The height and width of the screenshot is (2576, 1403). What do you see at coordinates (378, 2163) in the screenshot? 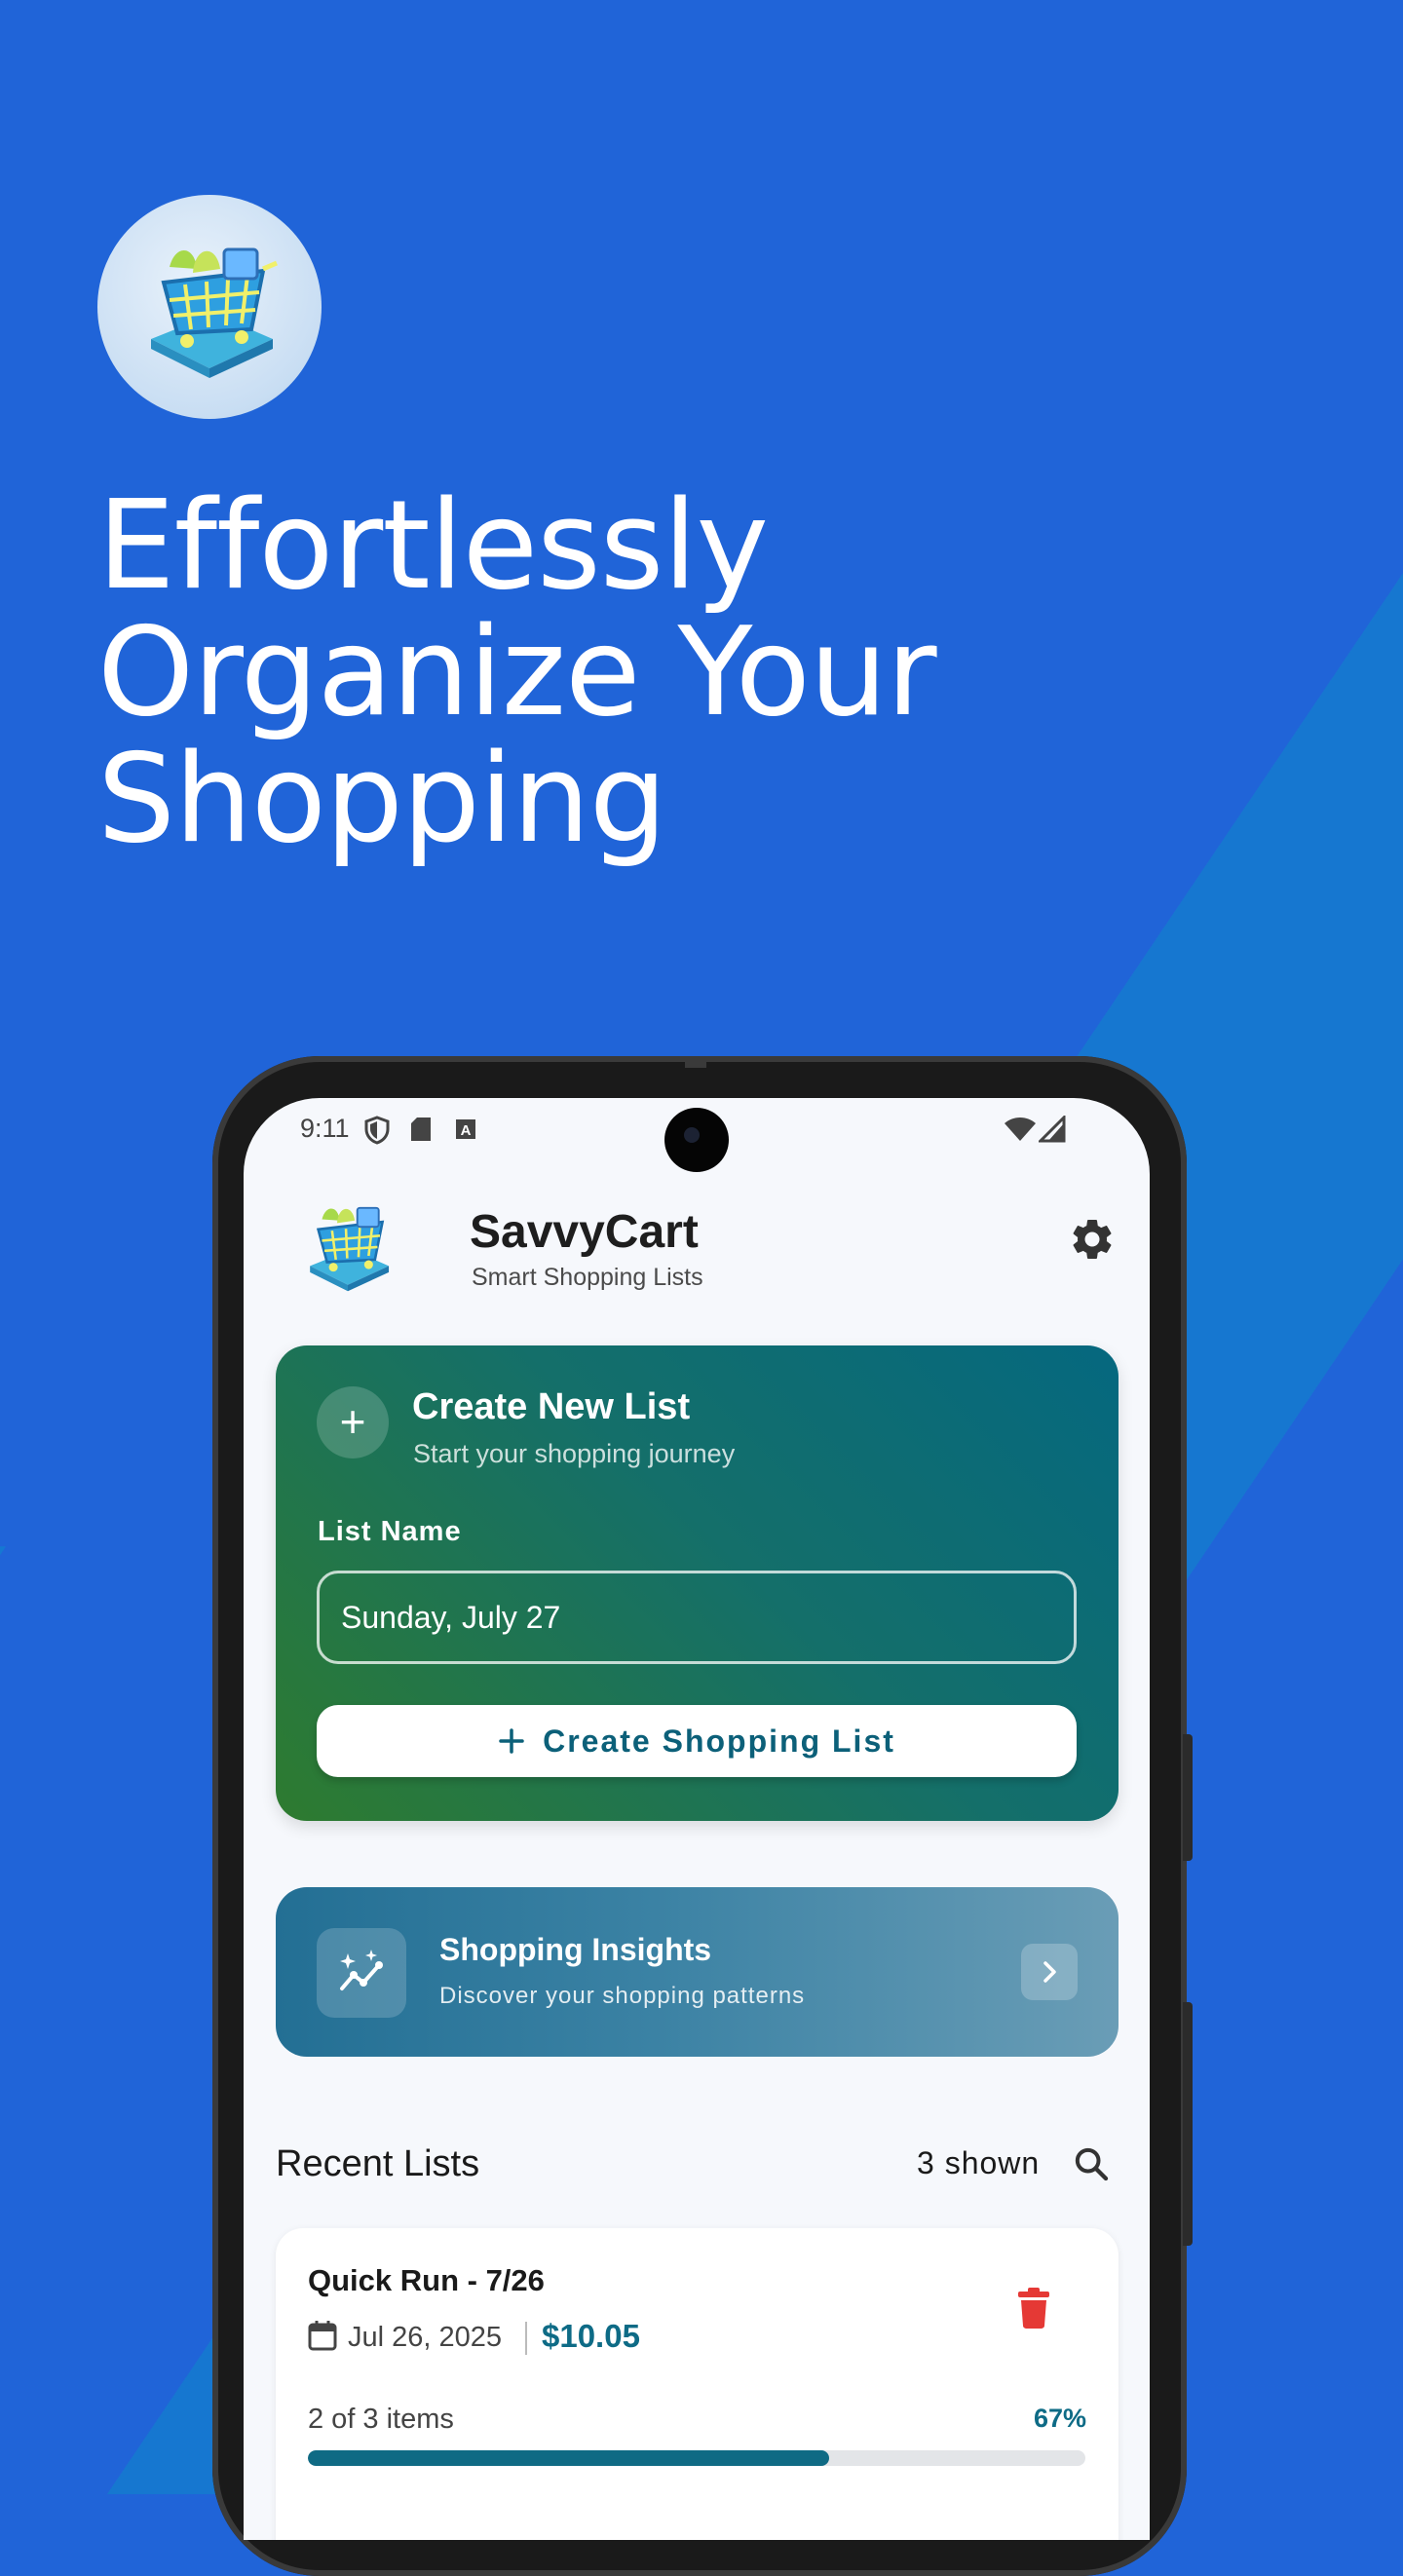
I see `recent-lists-title: Recent Lists` at bounding box center [378, 2163].